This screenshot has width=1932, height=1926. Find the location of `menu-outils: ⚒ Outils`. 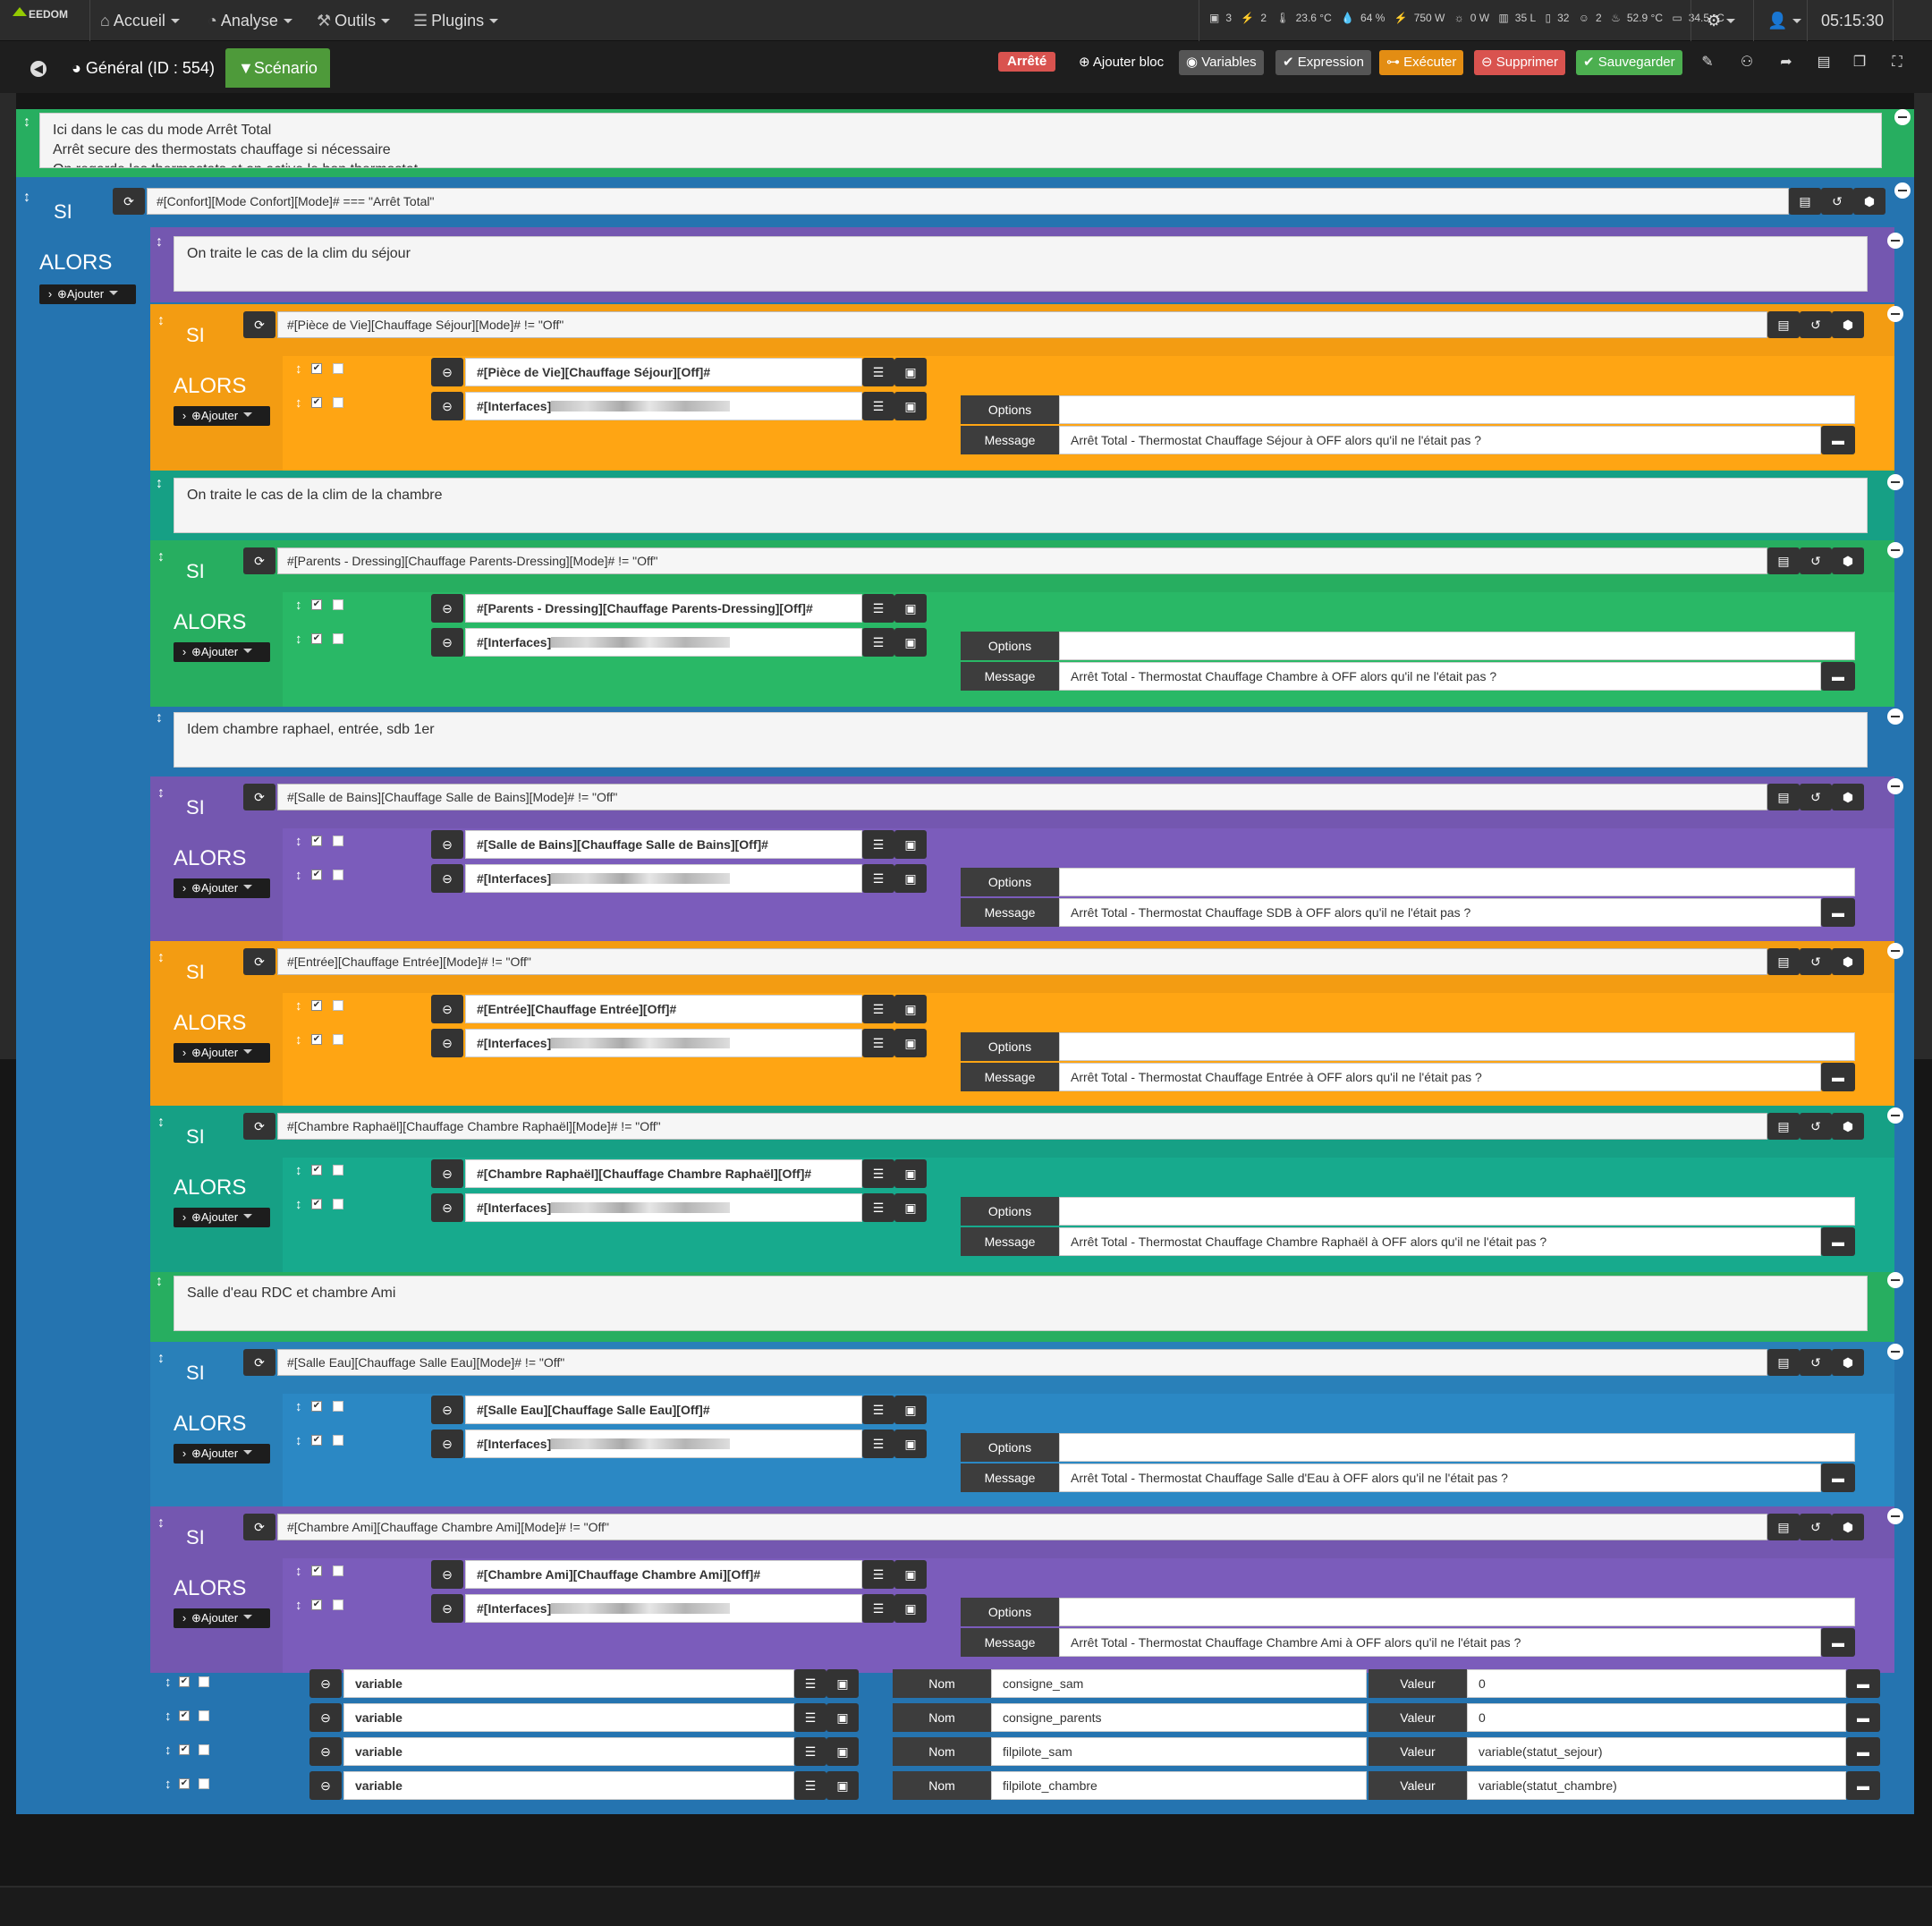

menu-outils: ⚒ Outils is located at coordinates (354, 20).